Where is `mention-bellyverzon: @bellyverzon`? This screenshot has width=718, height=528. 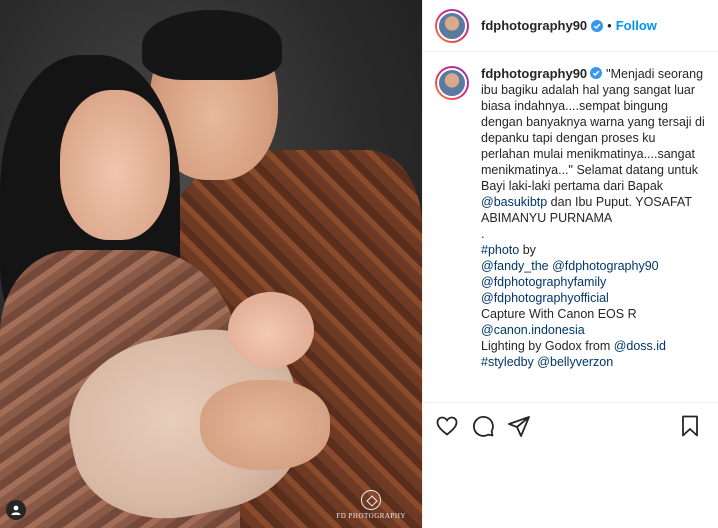 mention-bellyverzon: @bellyverzon is located at coordinates (575, 362).